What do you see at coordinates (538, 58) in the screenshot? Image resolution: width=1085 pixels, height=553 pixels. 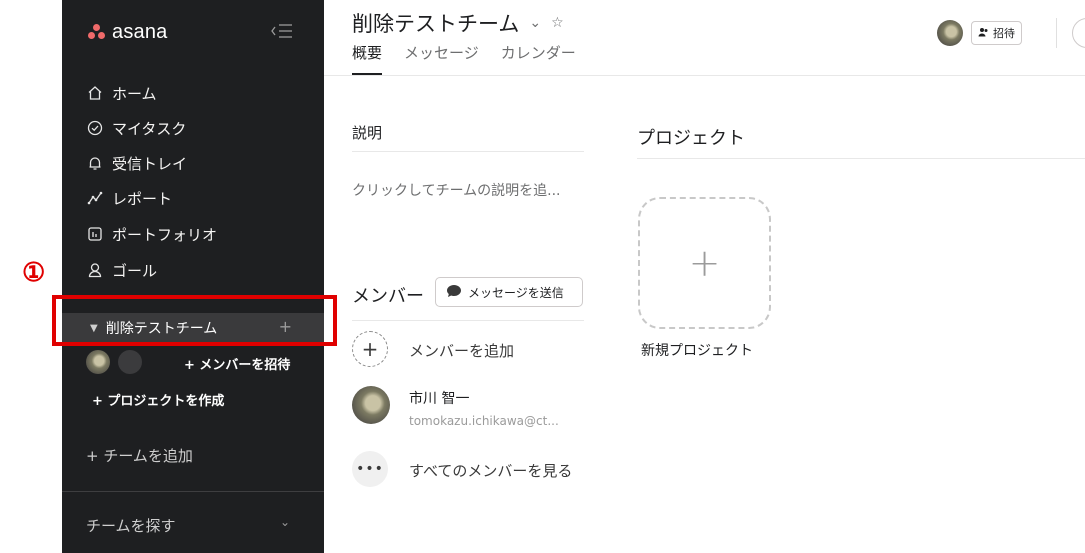 I see `tab-calendar: カレンダー` at bounding box center [538, 58].